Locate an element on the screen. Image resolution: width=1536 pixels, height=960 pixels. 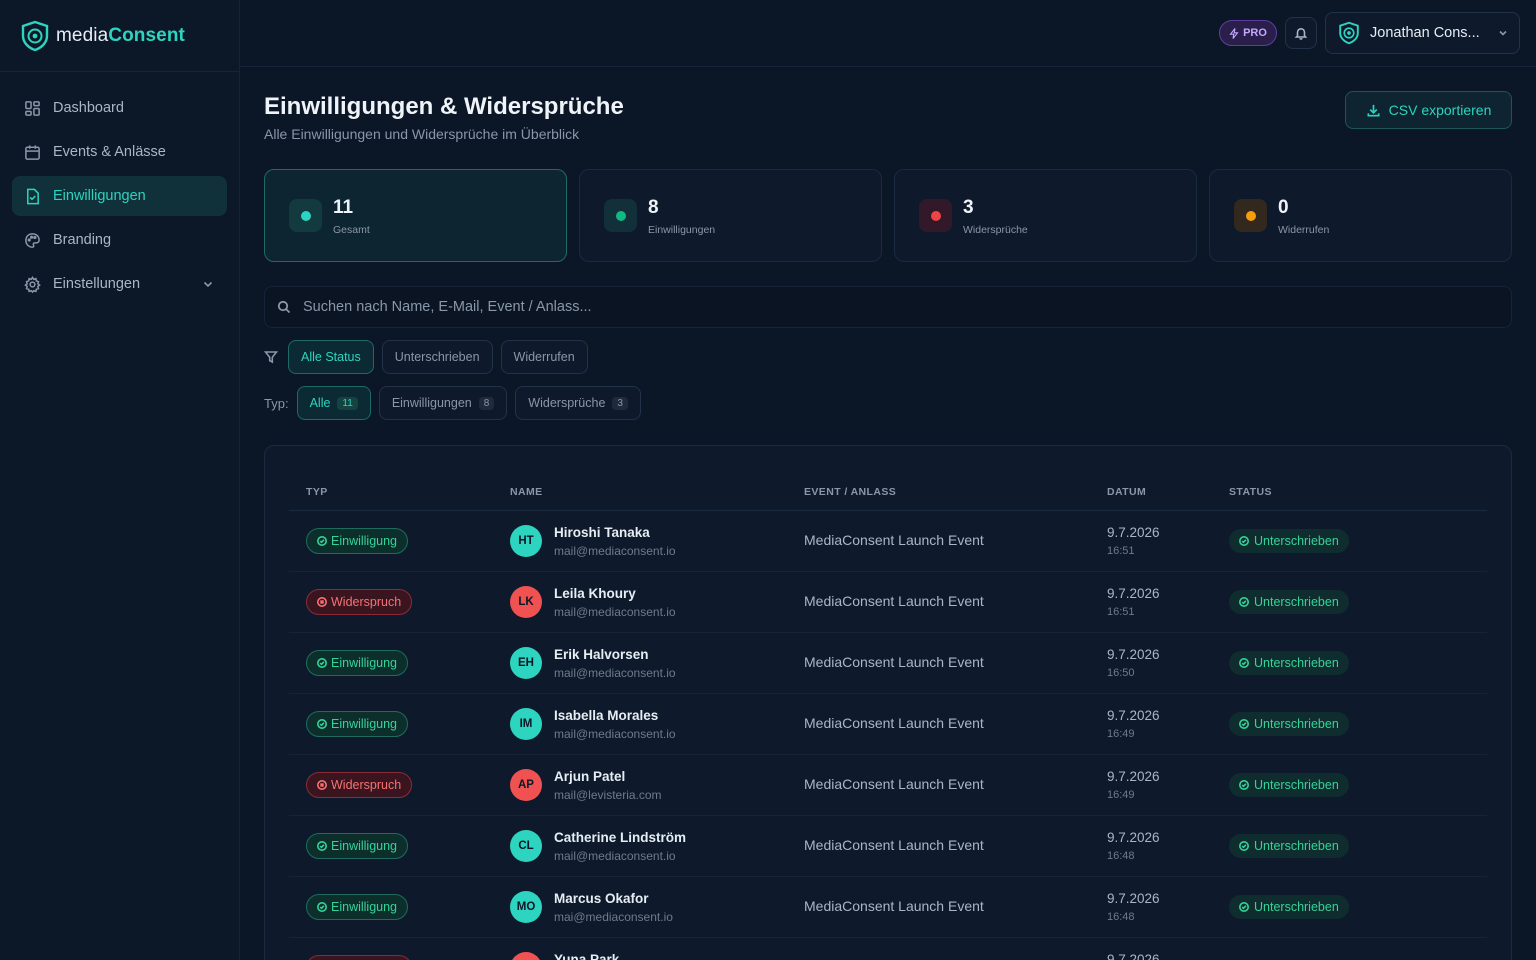
sidebar-item-einwilligungen: Einwilligungen is located at coordinates (119, 196).